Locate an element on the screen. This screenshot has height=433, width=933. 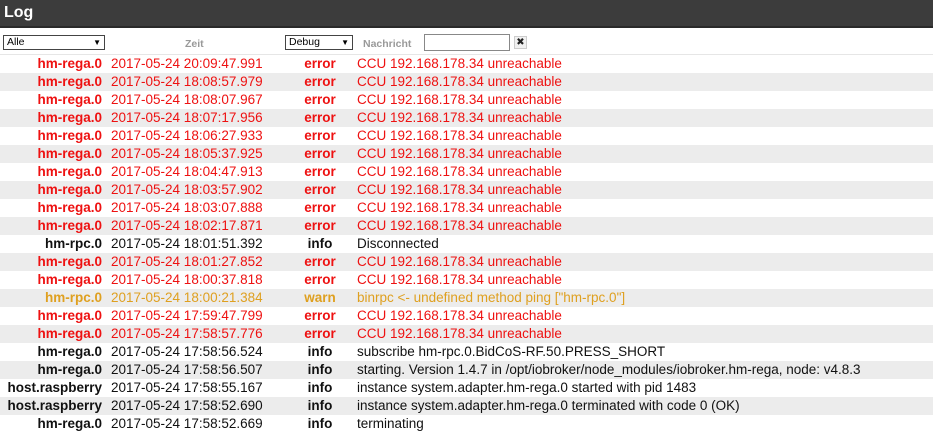
log-time: 2017-05-24 18:03:07.888 is located at coordinates (187, 207).